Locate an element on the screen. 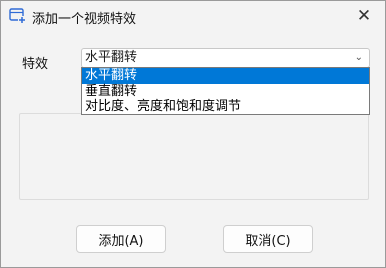 This screenshot has height=268, width=386. effect-select-value: 水平翻转 is located at coordinates (111, 57).